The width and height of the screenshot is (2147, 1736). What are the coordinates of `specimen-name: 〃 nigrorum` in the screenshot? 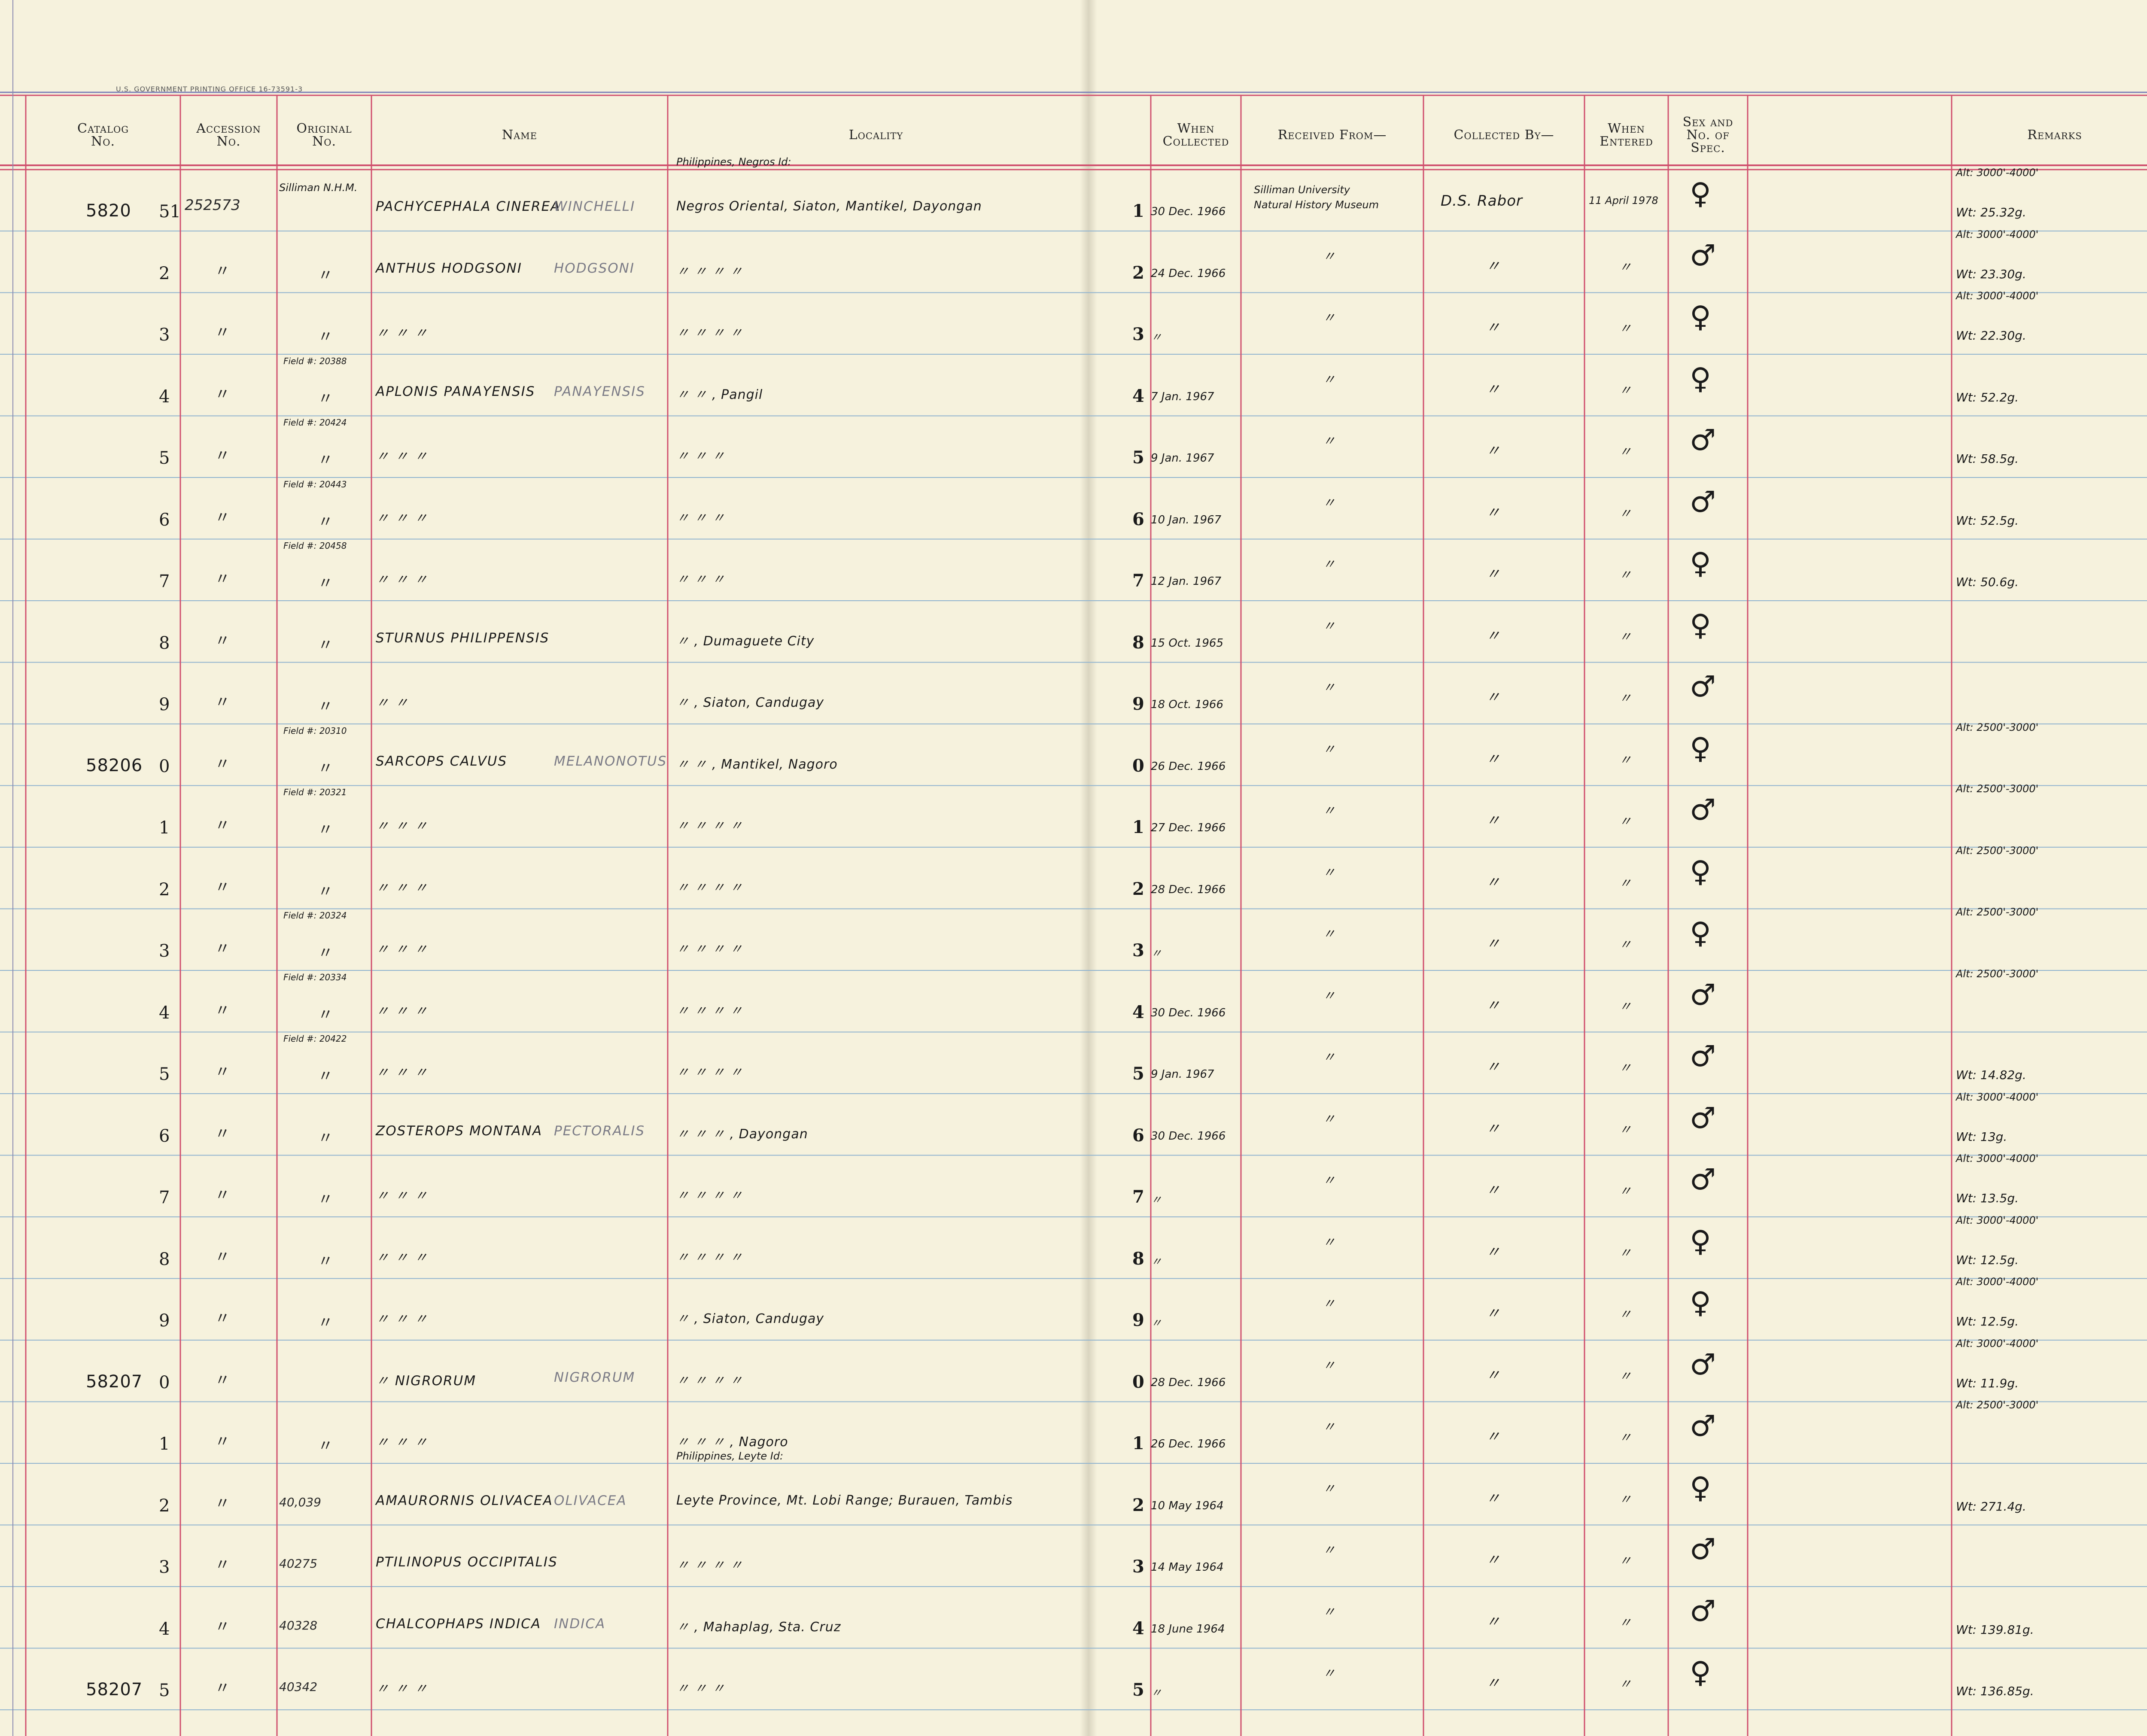 It's located at (426, 1381).